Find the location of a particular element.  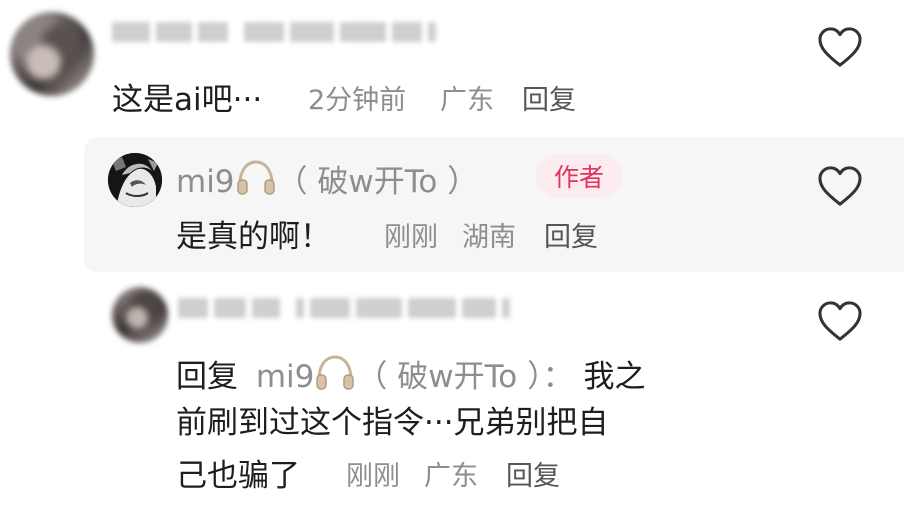

reply-target-username: mi9 （ 破w开To ）： is located at coordinates (414, 375).